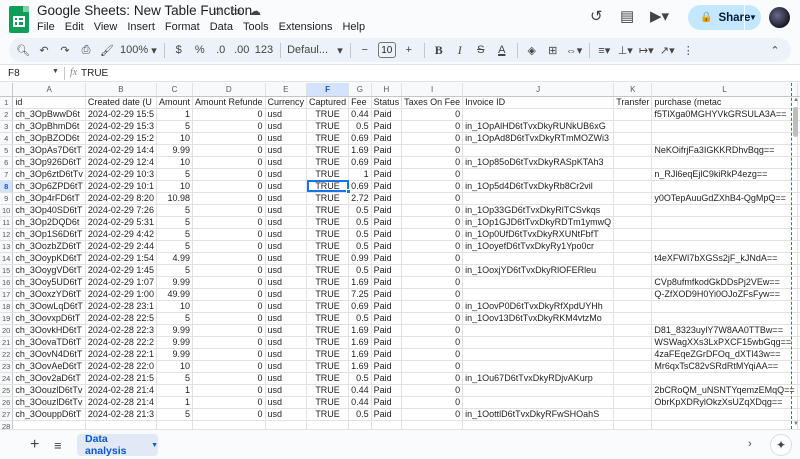  I want to click on cell: ch_3OouzlD6tTv, so click(49, 402).